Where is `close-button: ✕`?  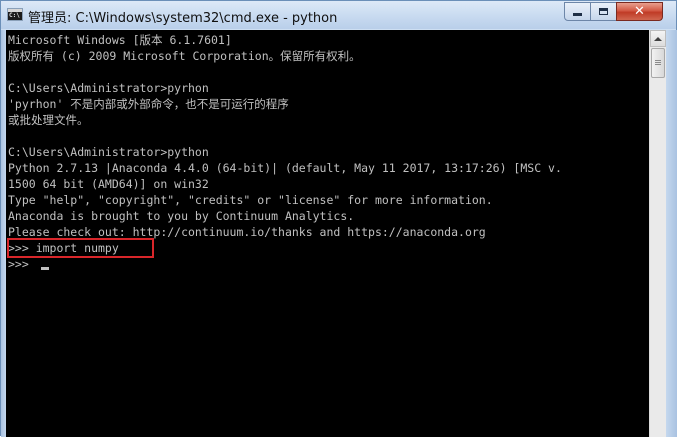 close-button: ✕ is located at coordinates (639, 11).